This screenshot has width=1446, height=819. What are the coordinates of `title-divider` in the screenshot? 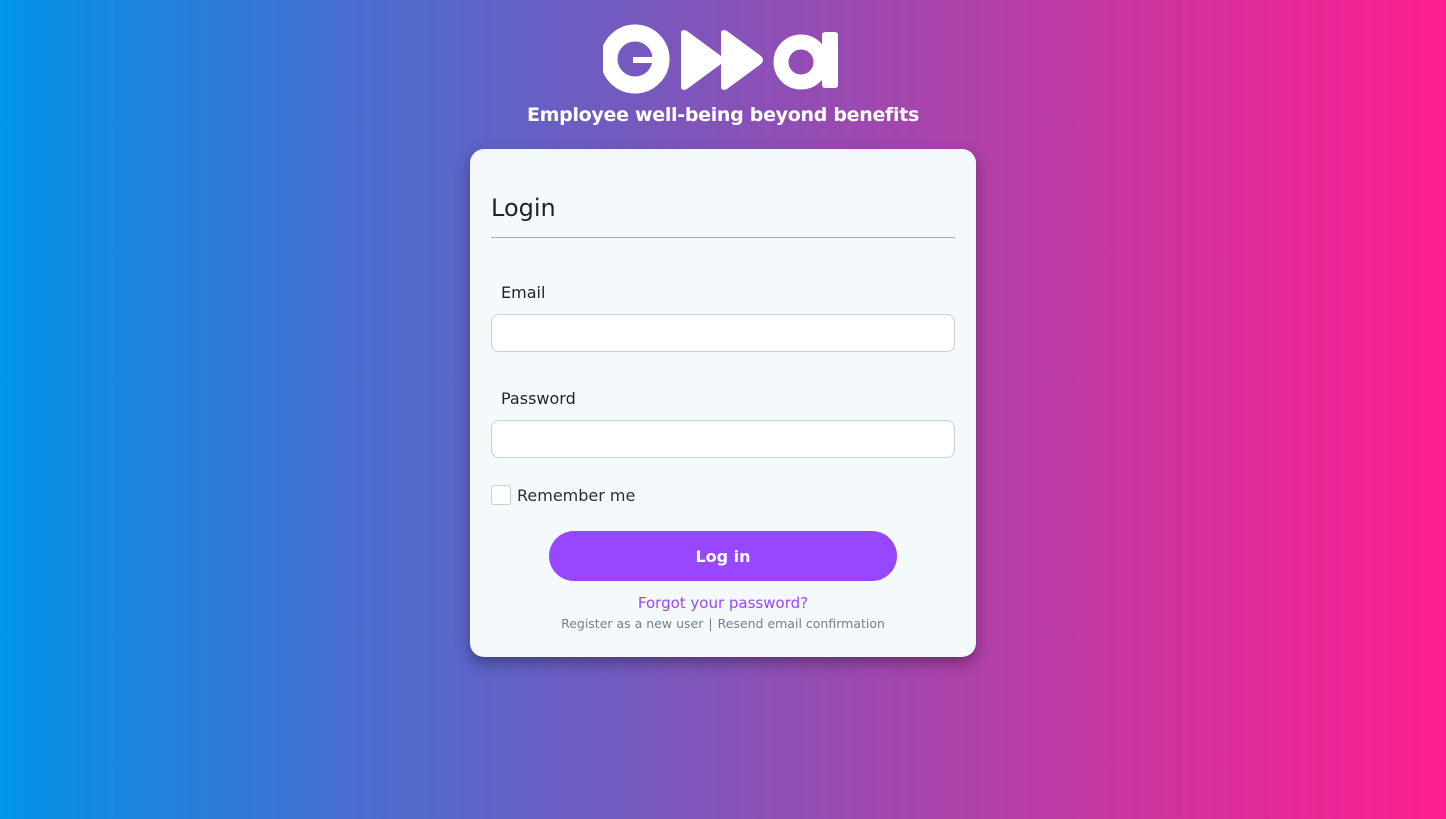 It's located at (723, 237).